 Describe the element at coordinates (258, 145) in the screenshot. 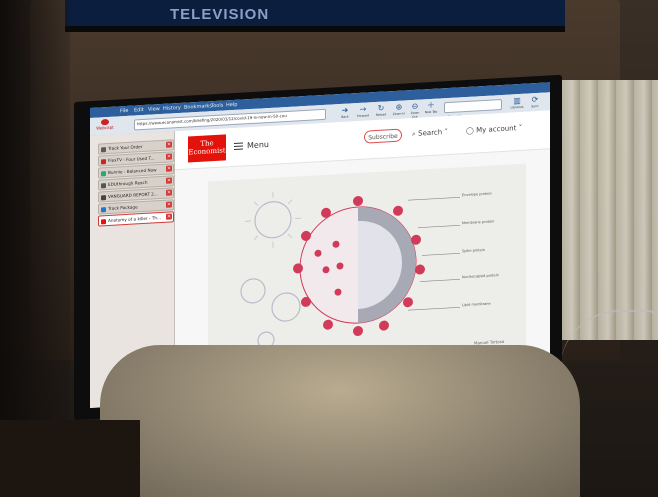

I see `menu-label: Menu` at that location.